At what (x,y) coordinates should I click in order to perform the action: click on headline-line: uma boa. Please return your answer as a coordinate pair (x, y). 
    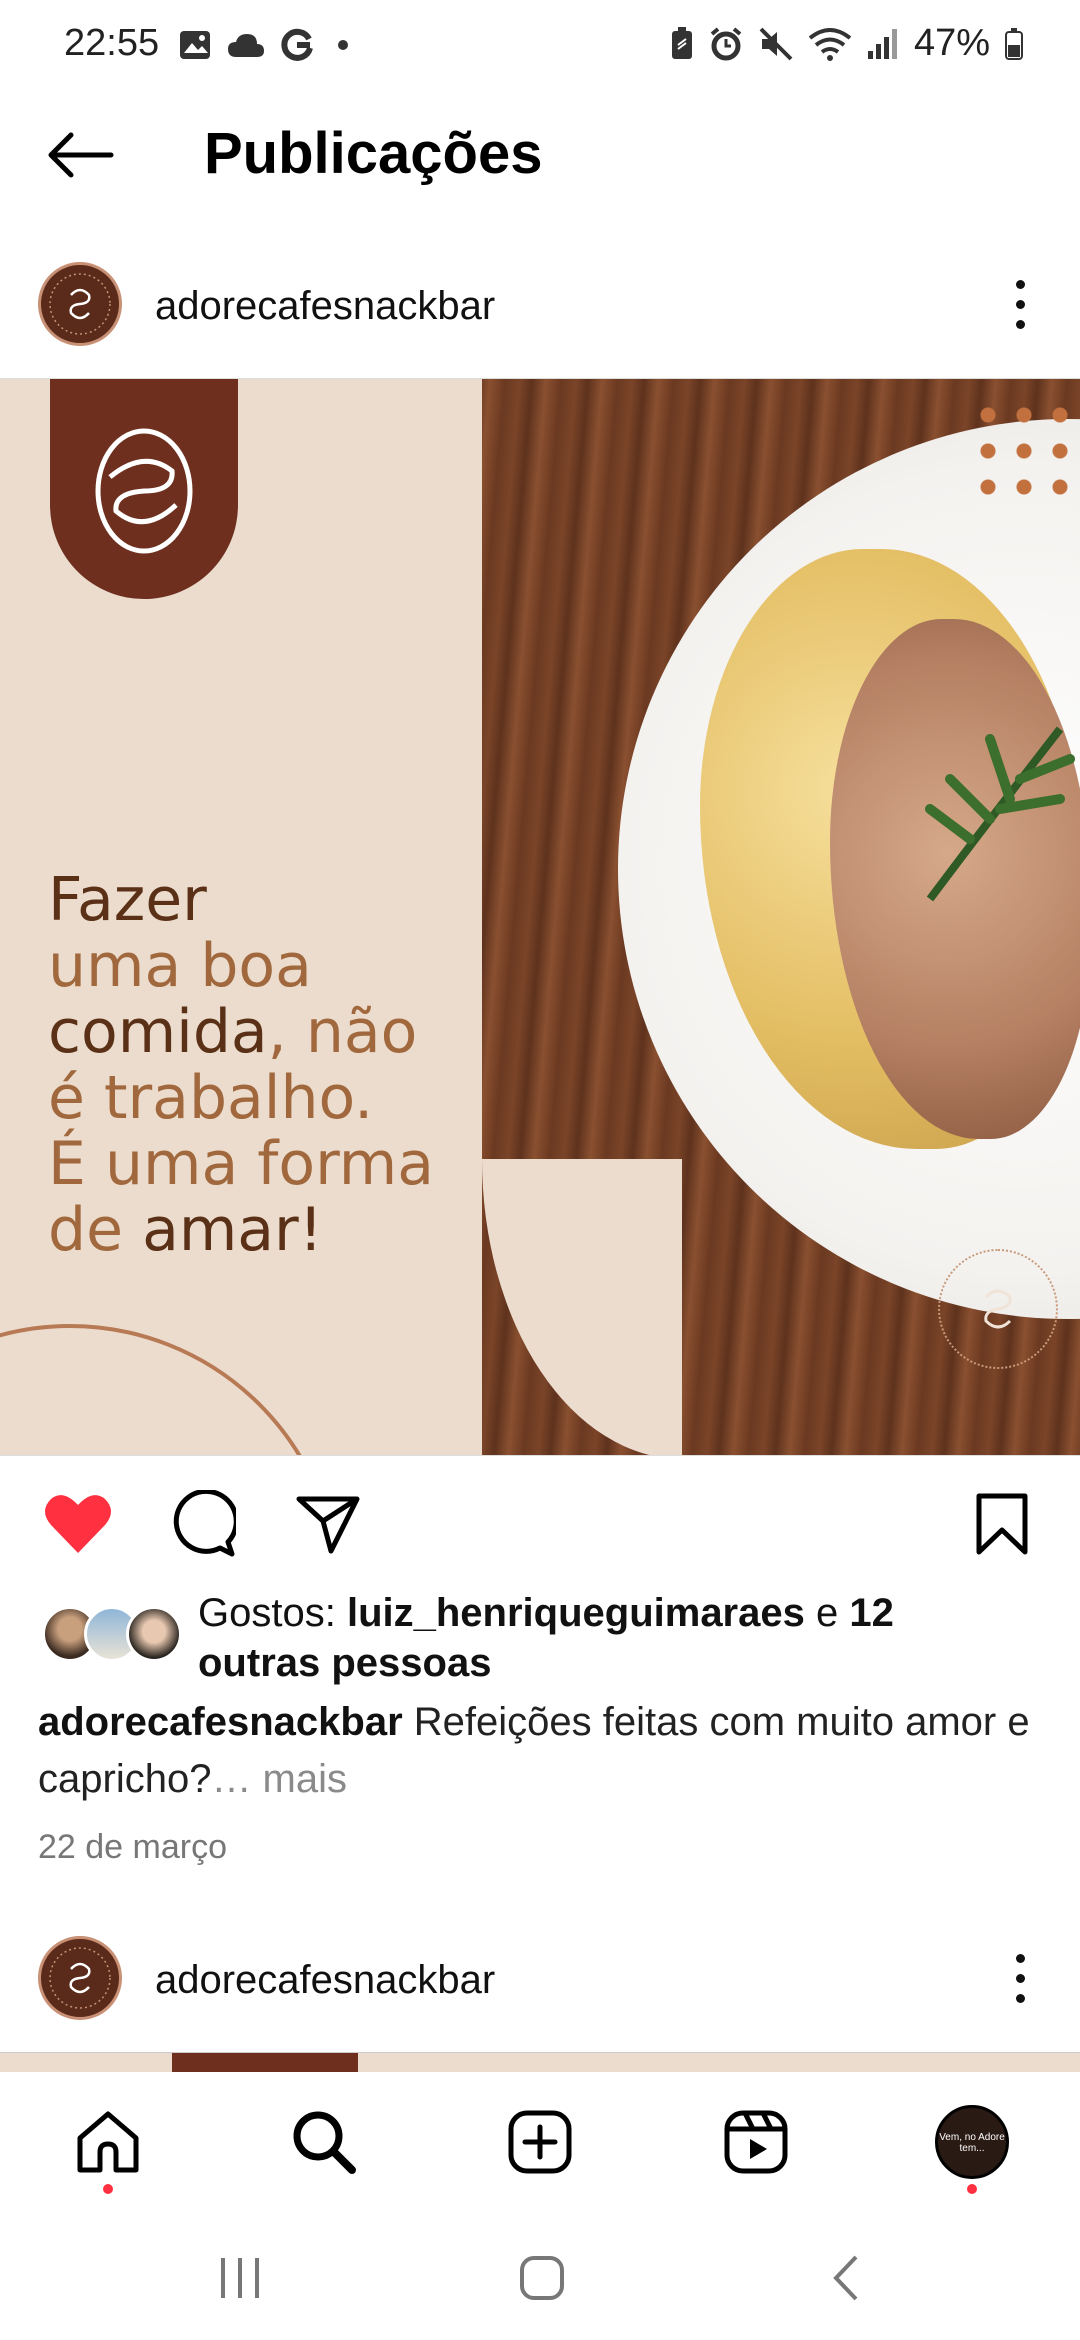
    Looking at the image, I should click on (180, 966).